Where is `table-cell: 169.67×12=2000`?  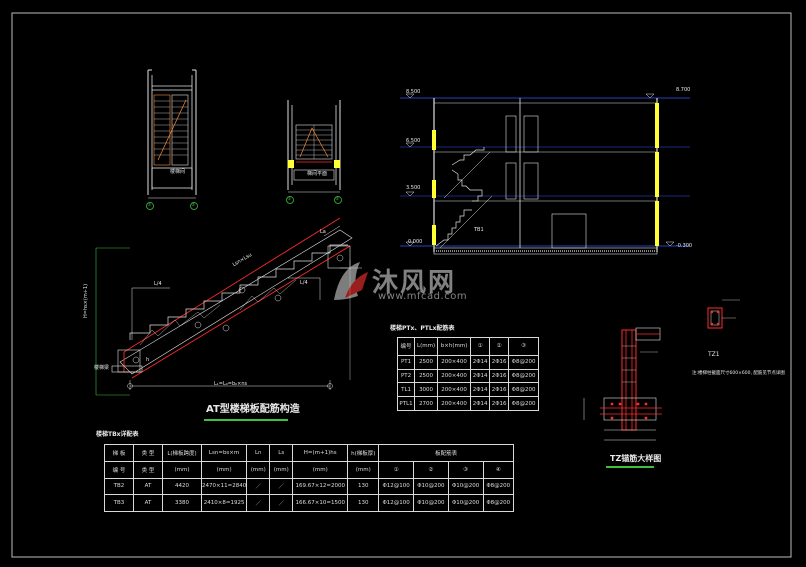 table-cell: 169.67×12=2000 is located at coordinates (320, 486).